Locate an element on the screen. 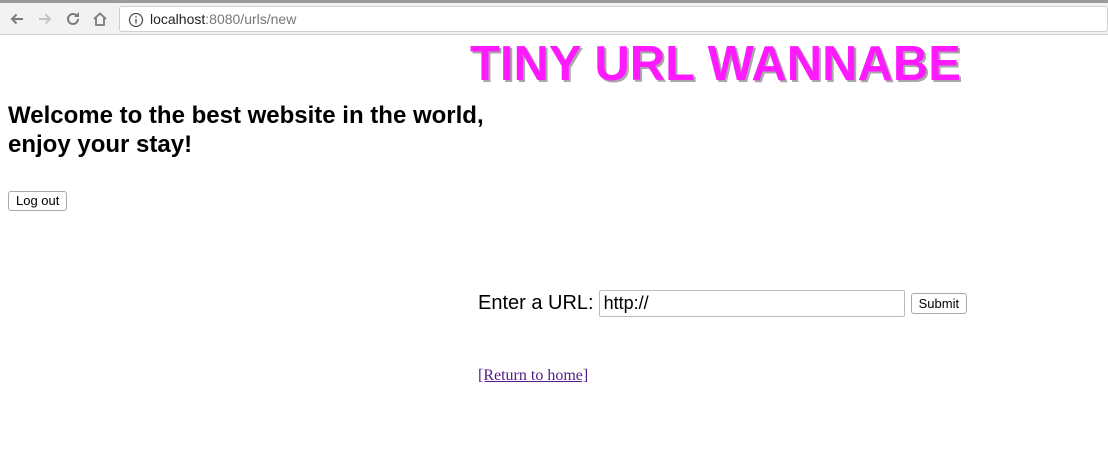 This screenshot has width=1108, height=459. home-icon is located at coordinates (100, 19).